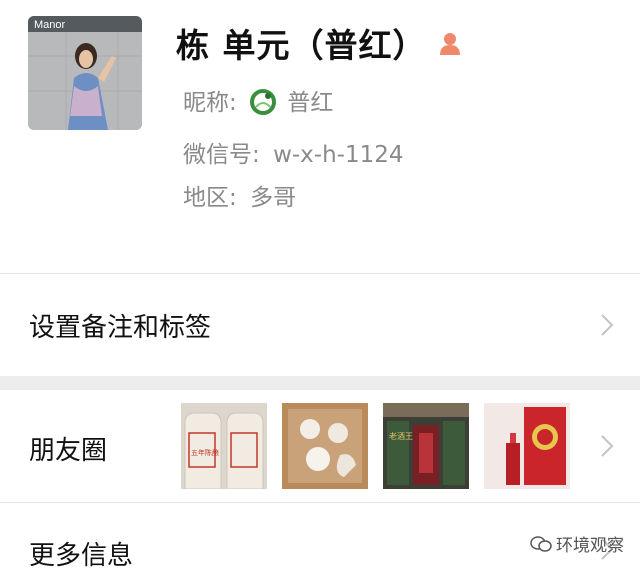 The width and height of the screenshot is (640, 572). What do you see at coordinates (263, 102) in the screenshot?
I see `dragon-emoji-icon` at bounding box center [263, 102].